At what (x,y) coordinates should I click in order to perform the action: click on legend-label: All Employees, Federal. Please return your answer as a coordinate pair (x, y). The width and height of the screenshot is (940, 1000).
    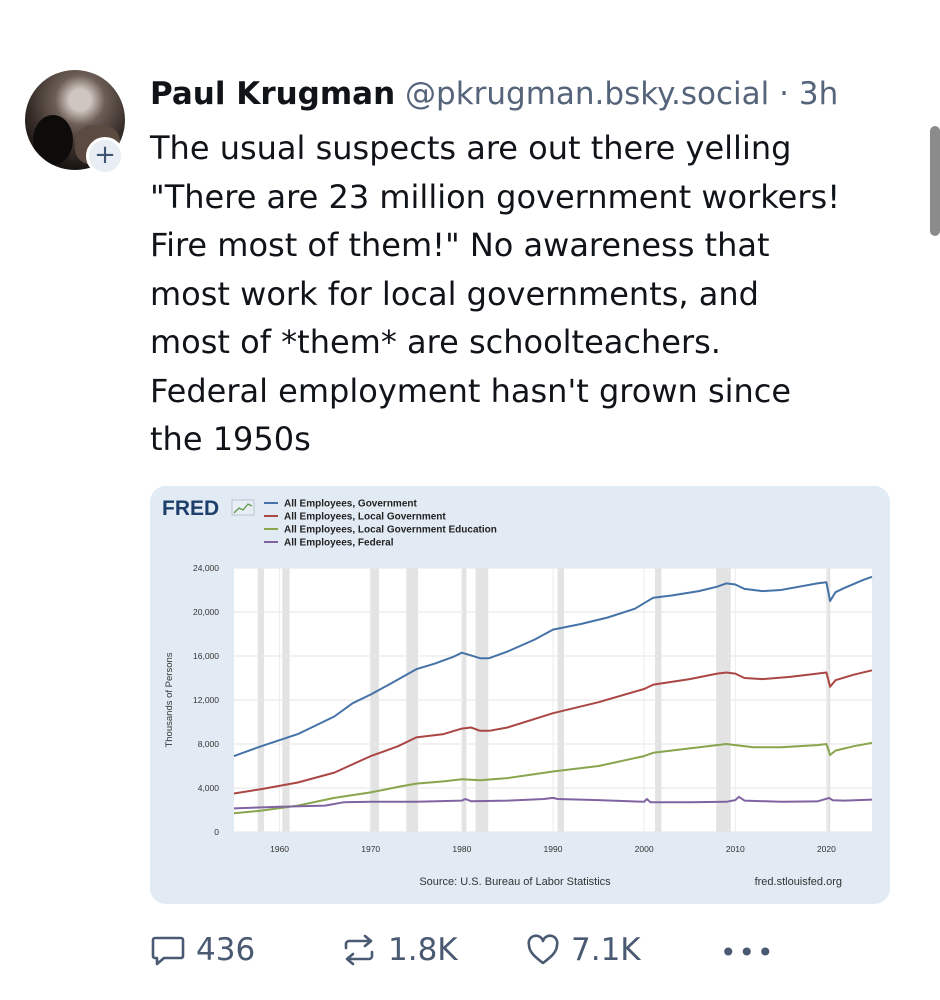
    Looking at the image, I should click on (339, 543).